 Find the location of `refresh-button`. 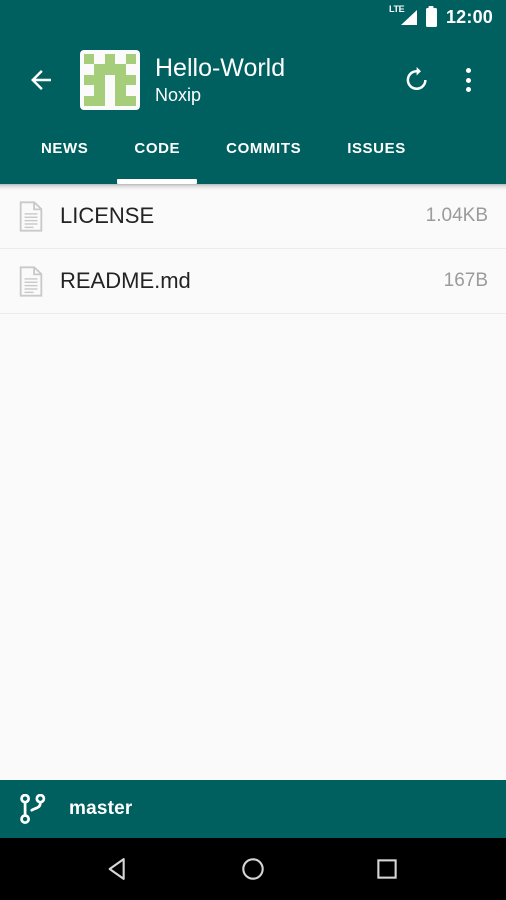

refresh-button is located at coordinates (416, 80).